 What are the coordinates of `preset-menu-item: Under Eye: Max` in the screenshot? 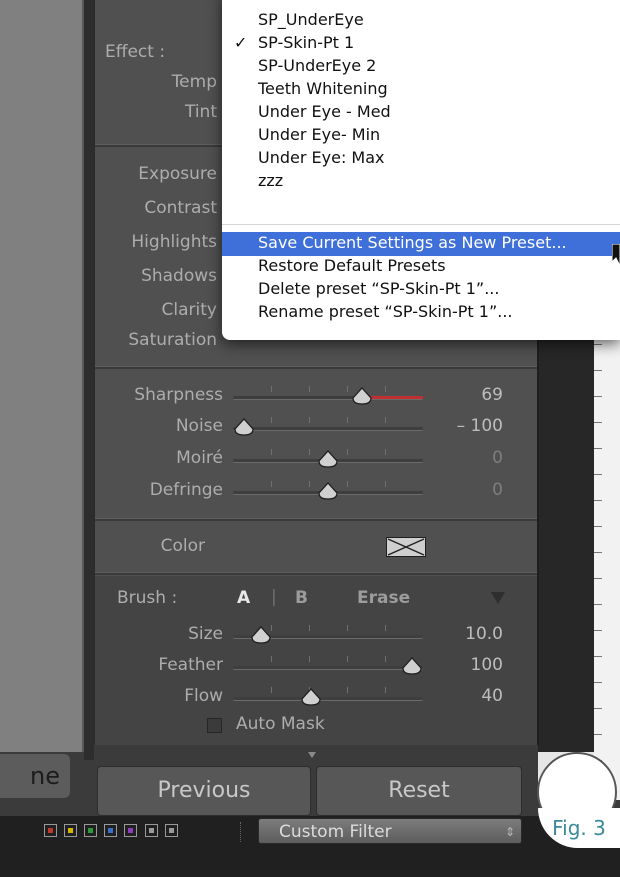 It's located at (321, 157).